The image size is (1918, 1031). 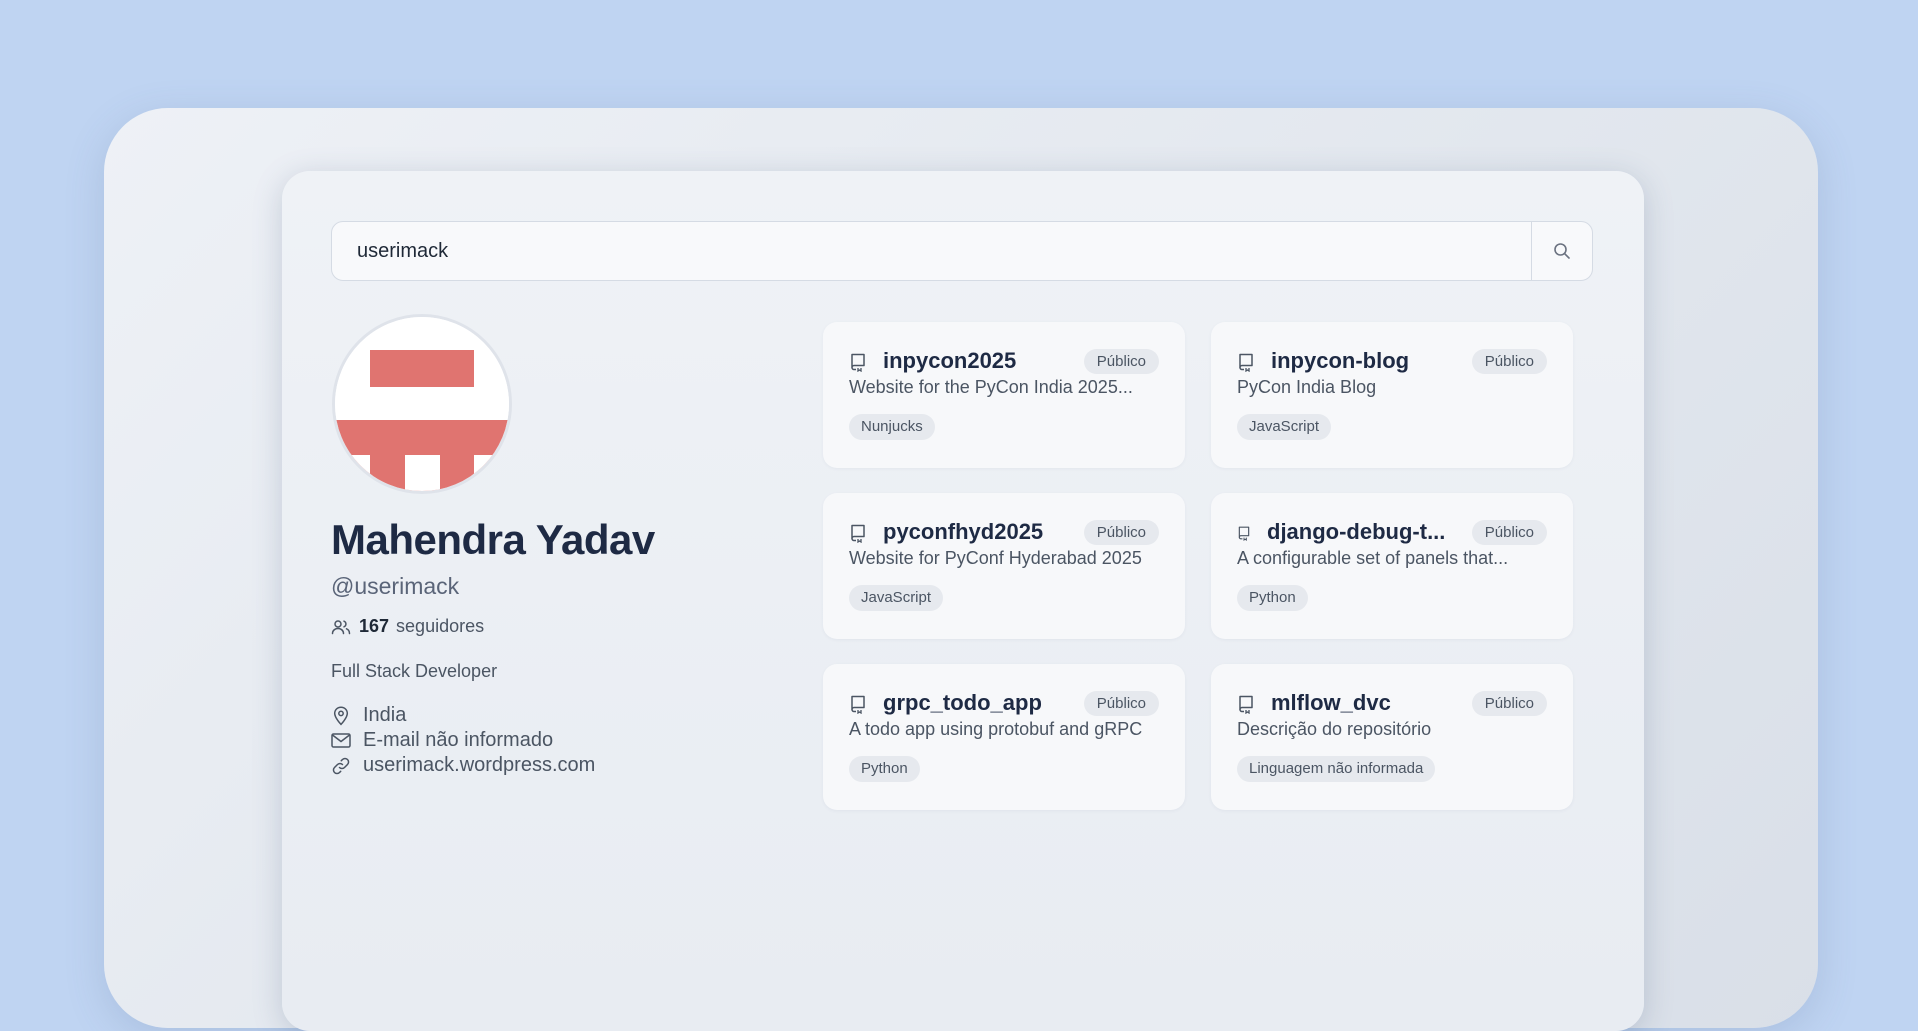 I want to click on location-text: India, so click(x=385, y=715).